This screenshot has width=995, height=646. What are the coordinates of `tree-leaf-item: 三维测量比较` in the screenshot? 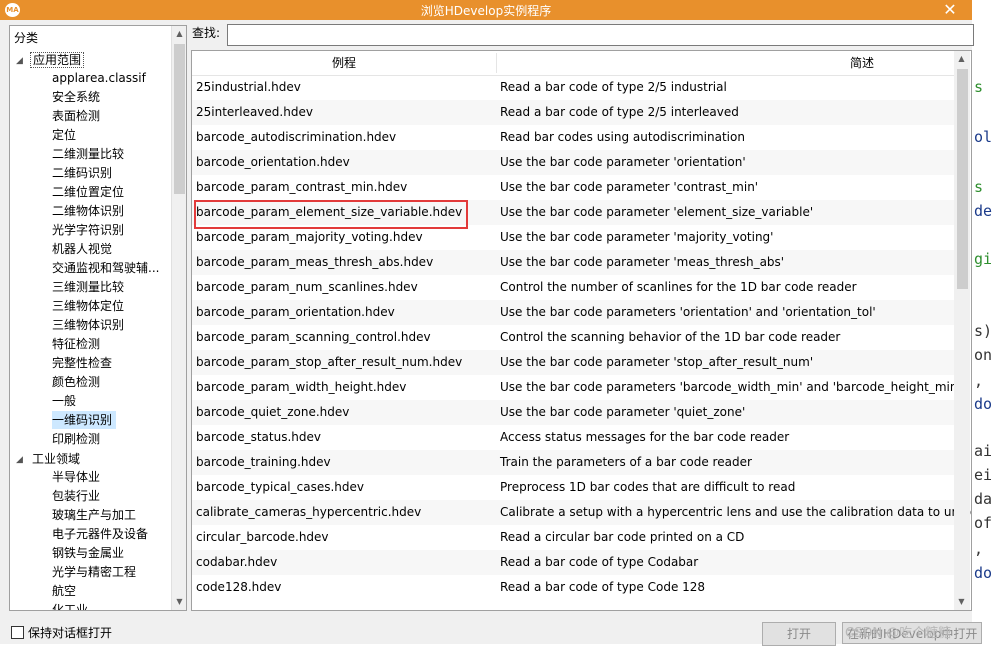 It's located at (88, 287).